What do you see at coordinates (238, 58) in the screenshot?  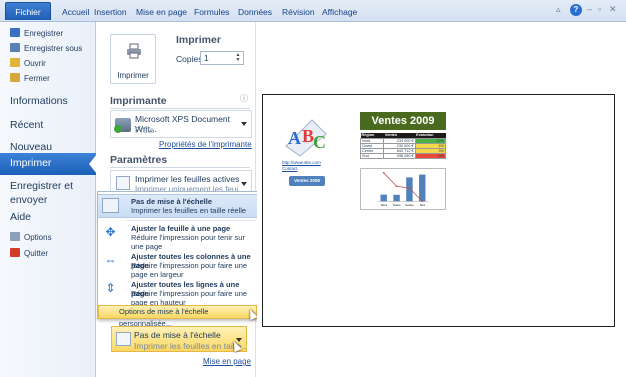 I see `copies-spinner: ▲ ▼` at bounding box center [238, 58].